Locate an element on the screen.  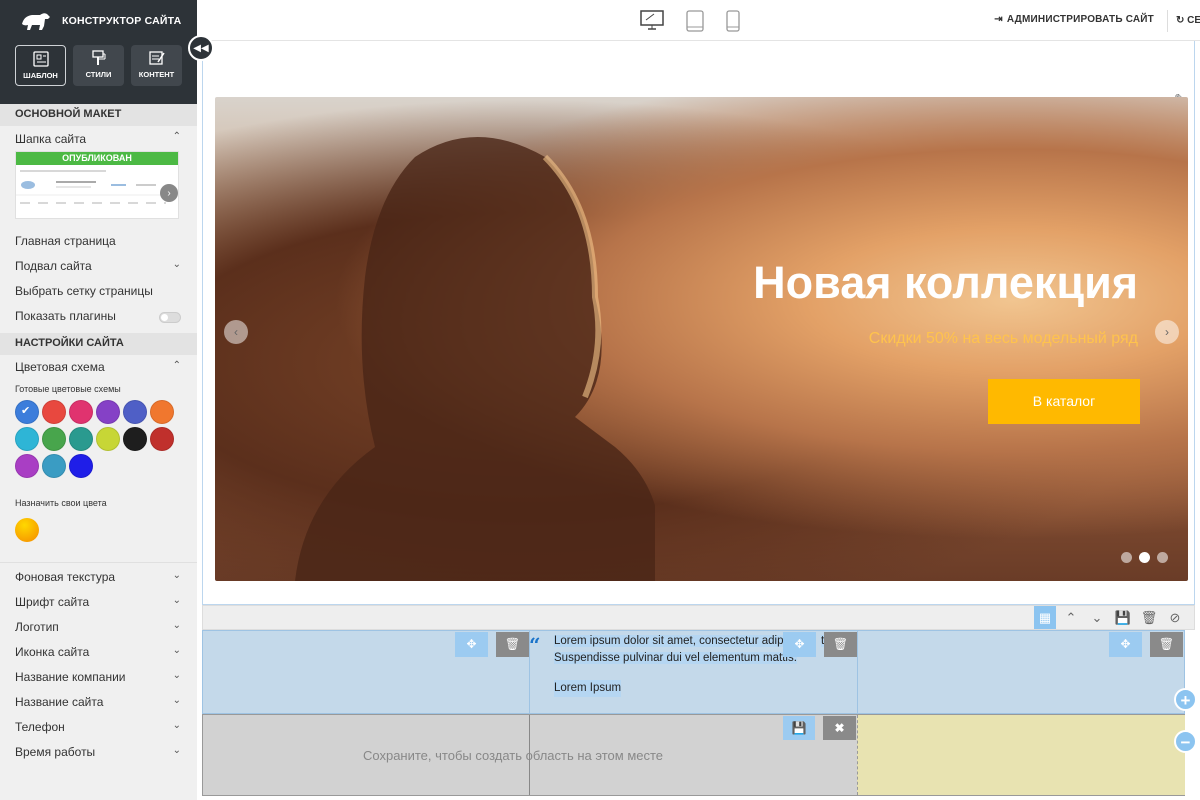
catalog-button: В каталог is located at coordinates (1064, 401).